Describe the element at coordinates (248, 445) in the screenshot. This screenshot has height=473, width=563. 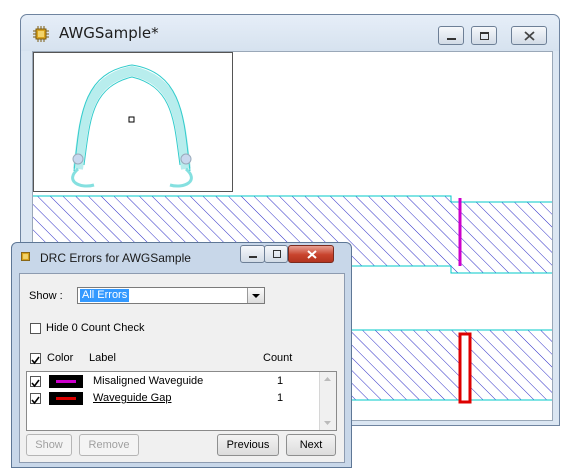
I see `previous-button: Previous` at that location.